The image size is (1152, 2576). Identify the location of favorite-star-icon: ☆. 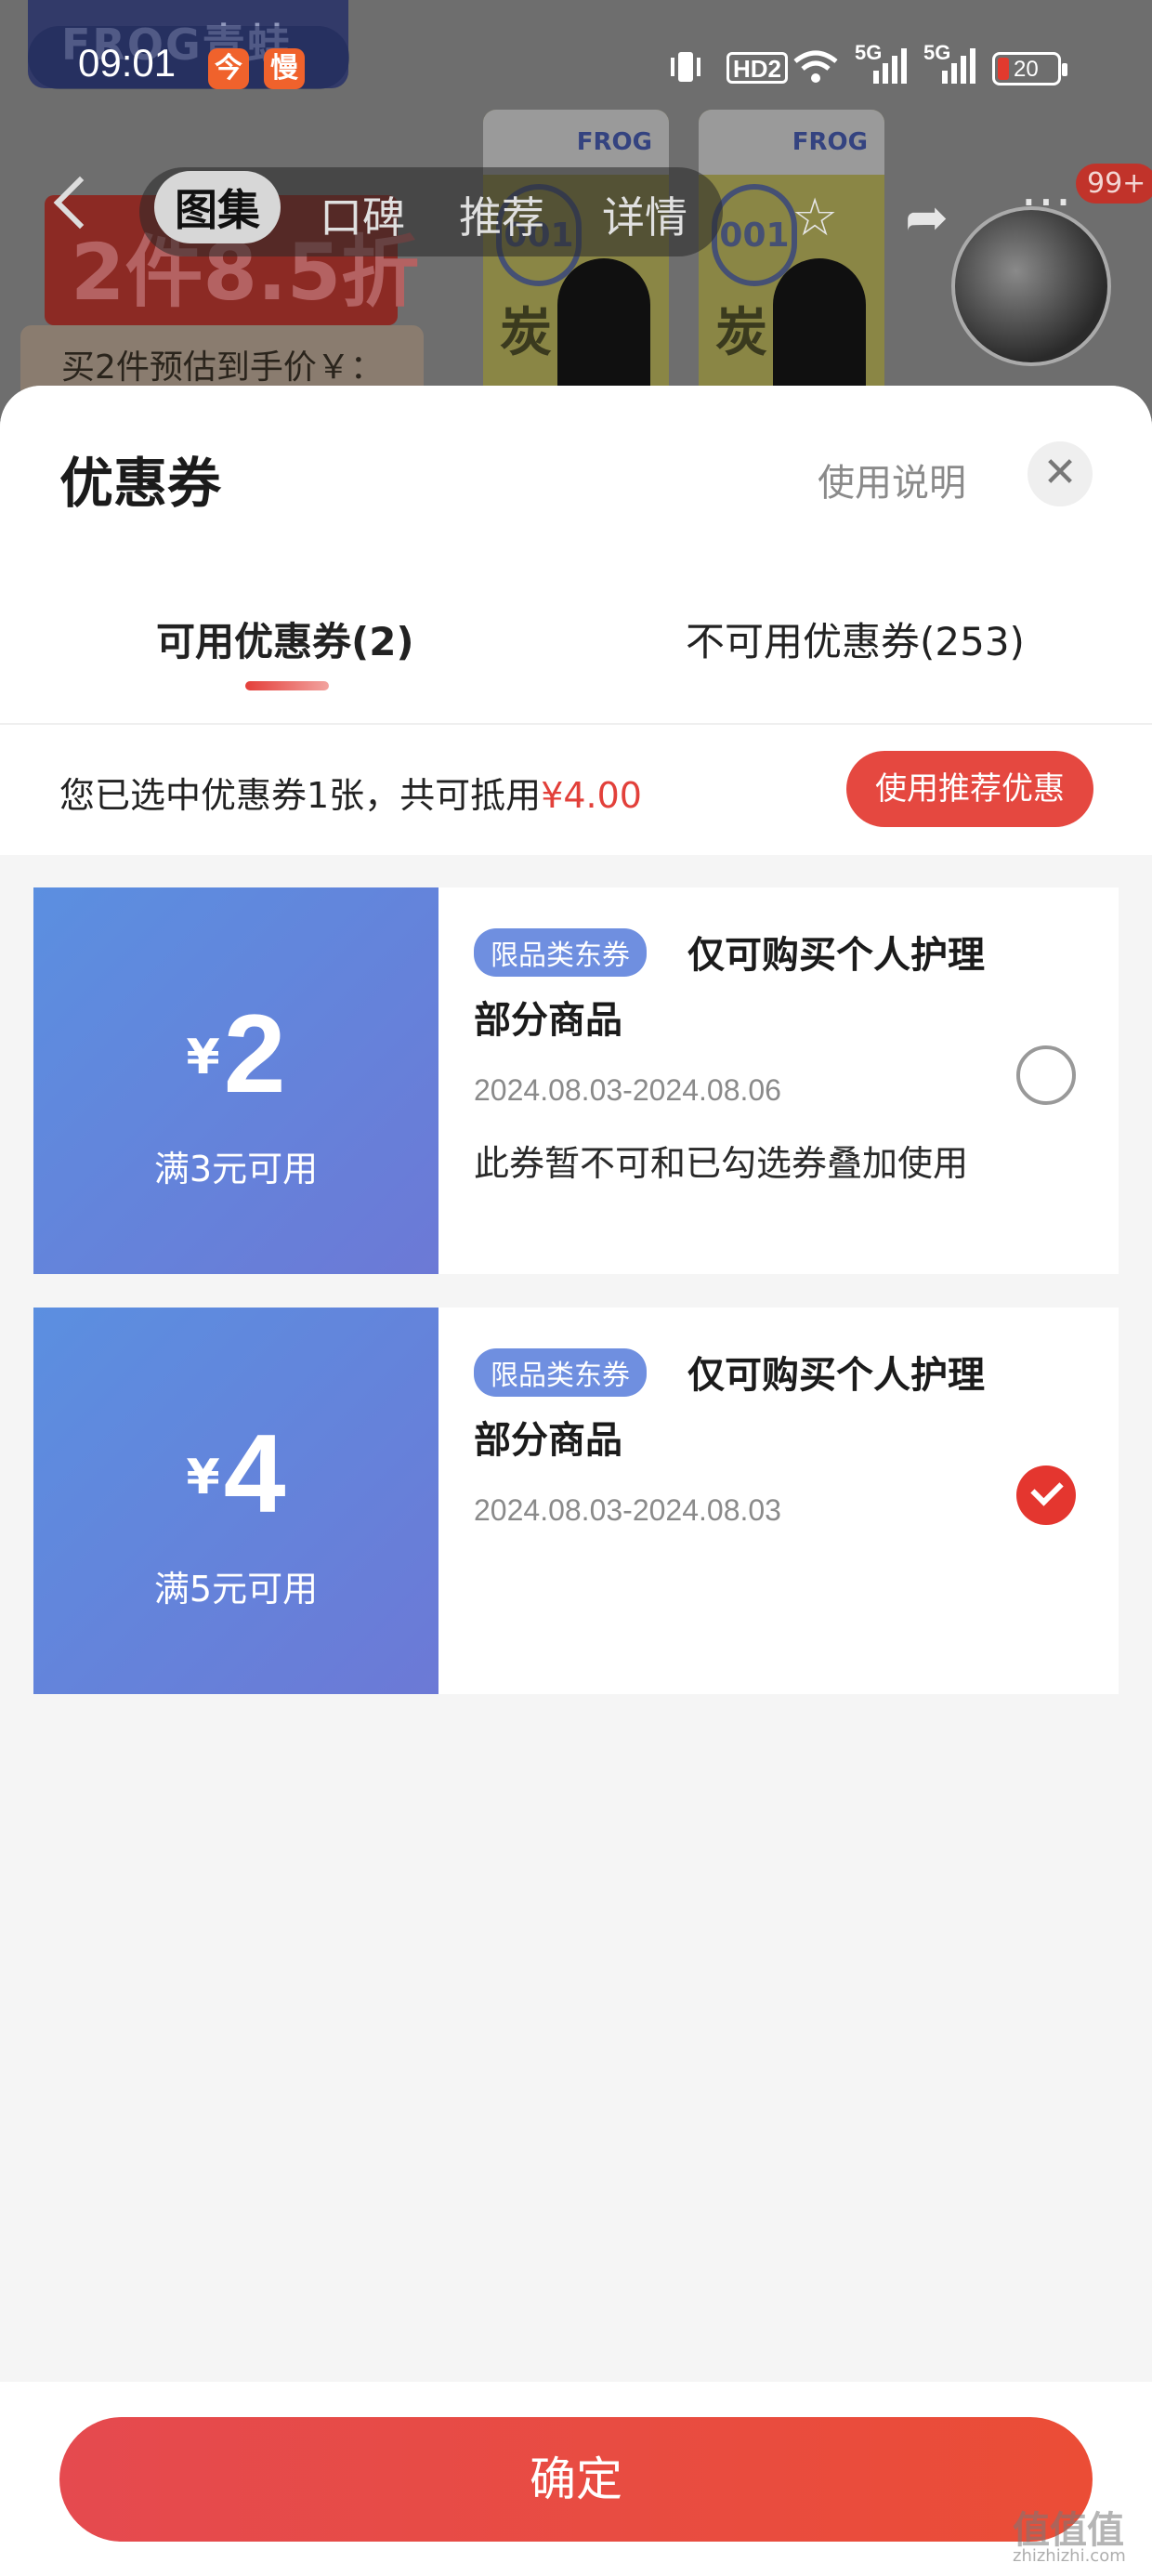
(815, 218).